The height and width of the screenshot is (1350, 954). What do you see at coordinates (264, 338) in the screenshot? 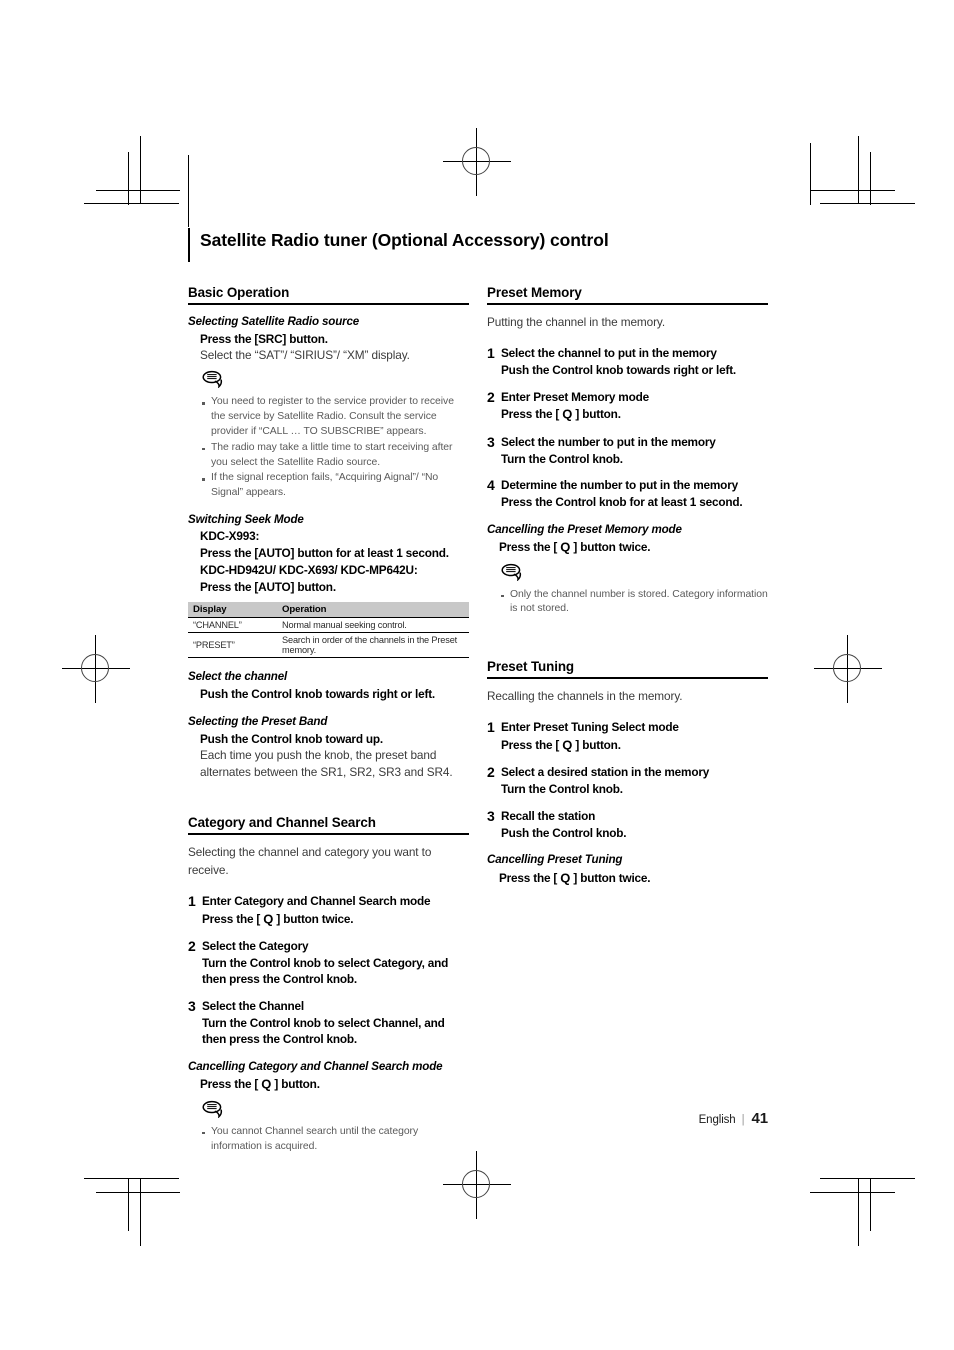
I see `instruction-press-src-button: Press the [SRC] button.` at bounding box center [264, 338].